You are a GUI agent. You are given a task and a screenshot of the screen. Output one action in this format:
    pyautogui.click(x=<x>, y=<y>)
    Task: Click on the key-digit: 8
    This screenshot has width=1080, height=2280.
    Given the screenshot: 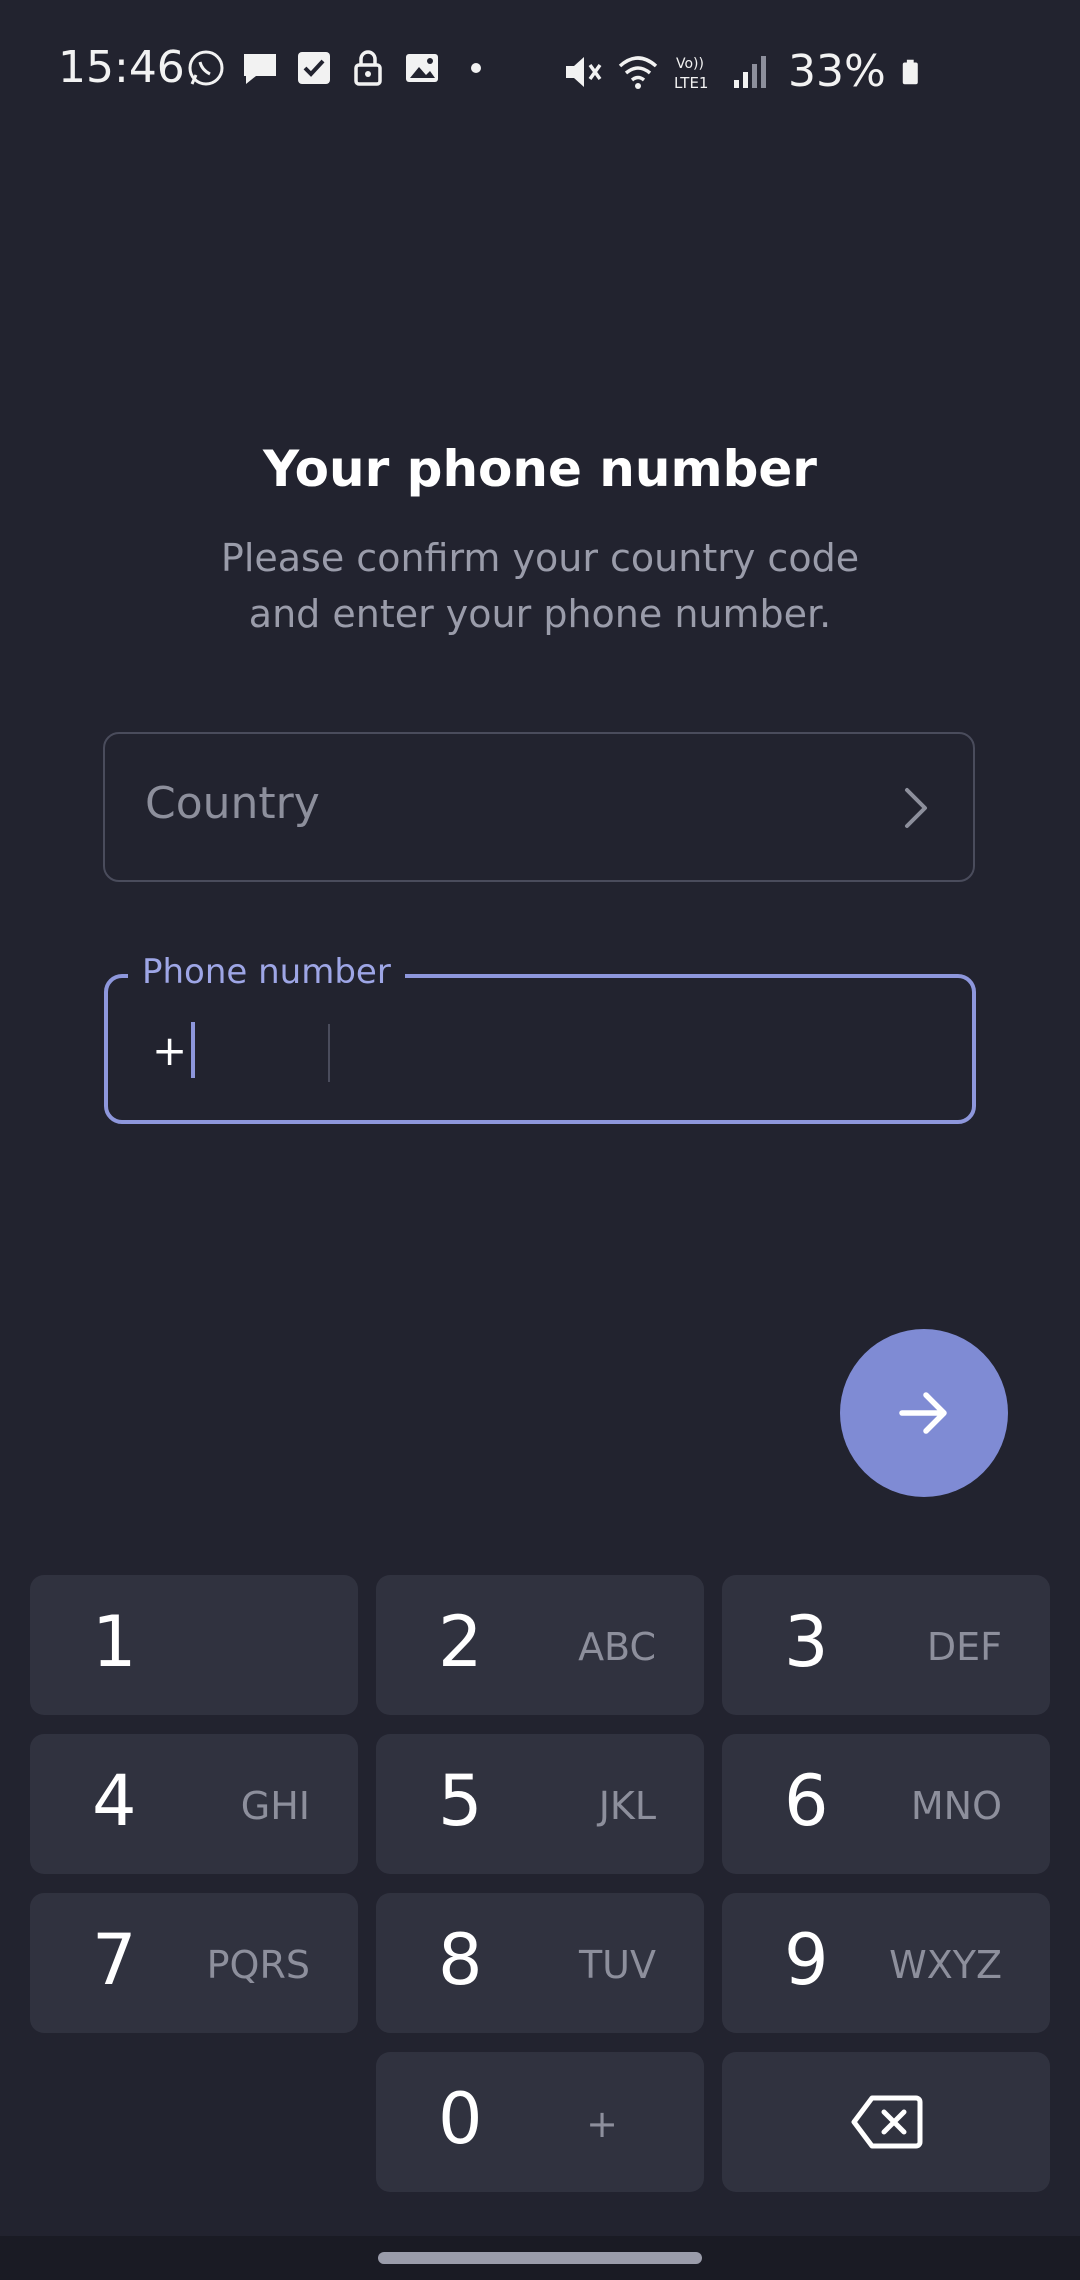 What is the action you would take?
    pyautogui.click(x=460, y=1960)
    